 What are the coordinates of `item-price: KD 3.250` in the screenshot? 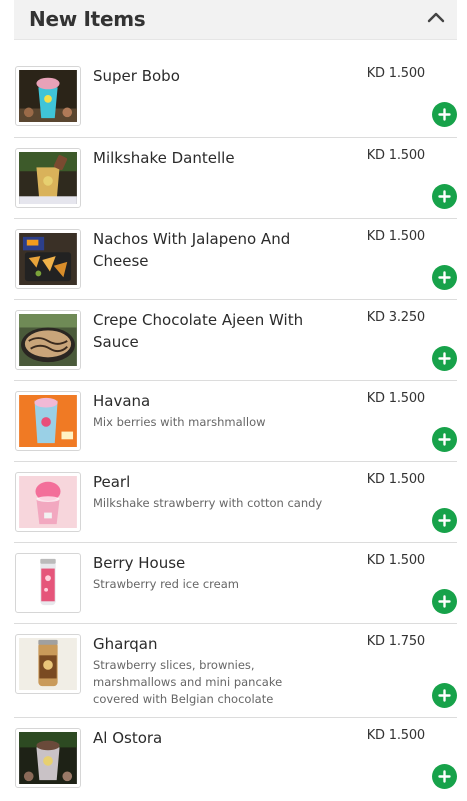 It's located at (395, 317).